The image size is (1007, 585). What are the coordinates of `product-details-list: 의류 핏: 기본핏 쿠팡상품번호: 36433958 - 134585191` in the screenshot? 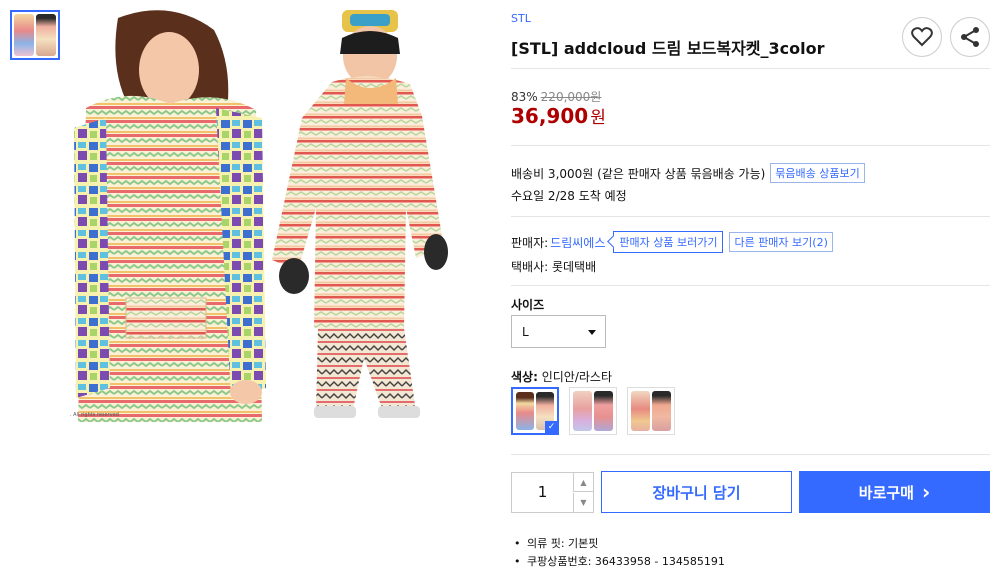 It's located at (618, 553).